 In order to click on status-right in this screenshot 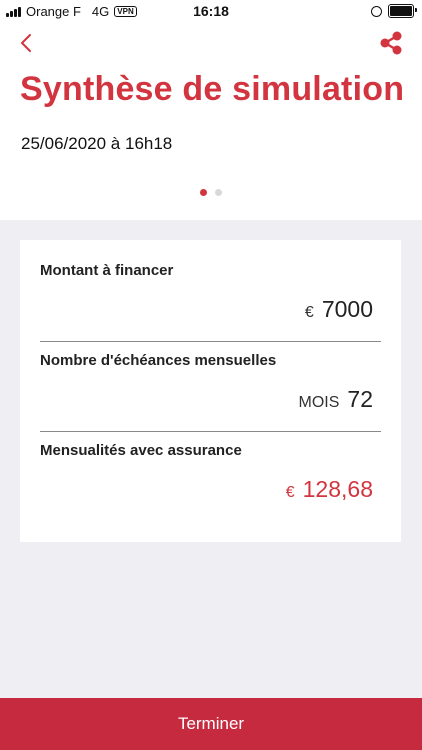, I will do `click(394, 11)`.